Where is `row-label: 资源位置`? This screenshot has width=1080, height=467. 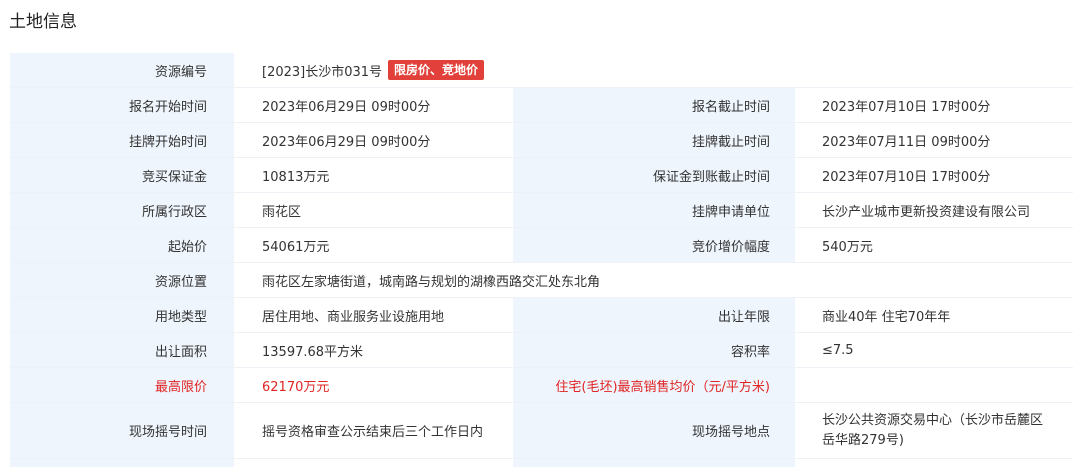 row-label: 资源位置 is located at coordinates (122, 280).